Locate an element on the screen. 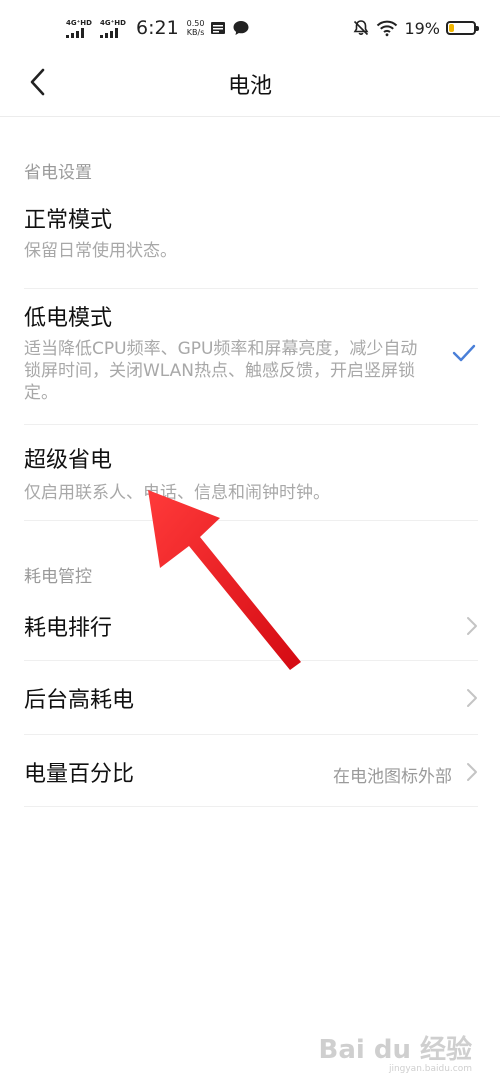  header-divider is located at coordinates (250, 116).